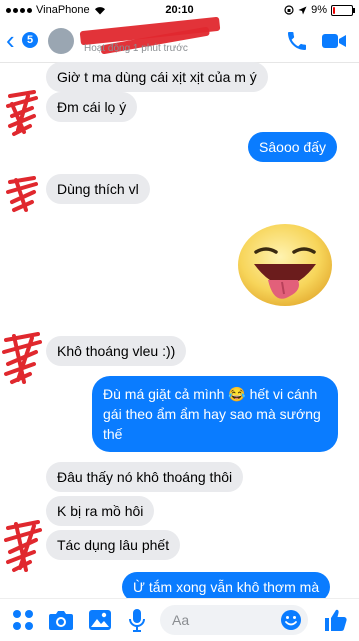 Image resolution: width=359 pixels, height=641 pixels. I want to click on emoji-icon, so click(291, 620).